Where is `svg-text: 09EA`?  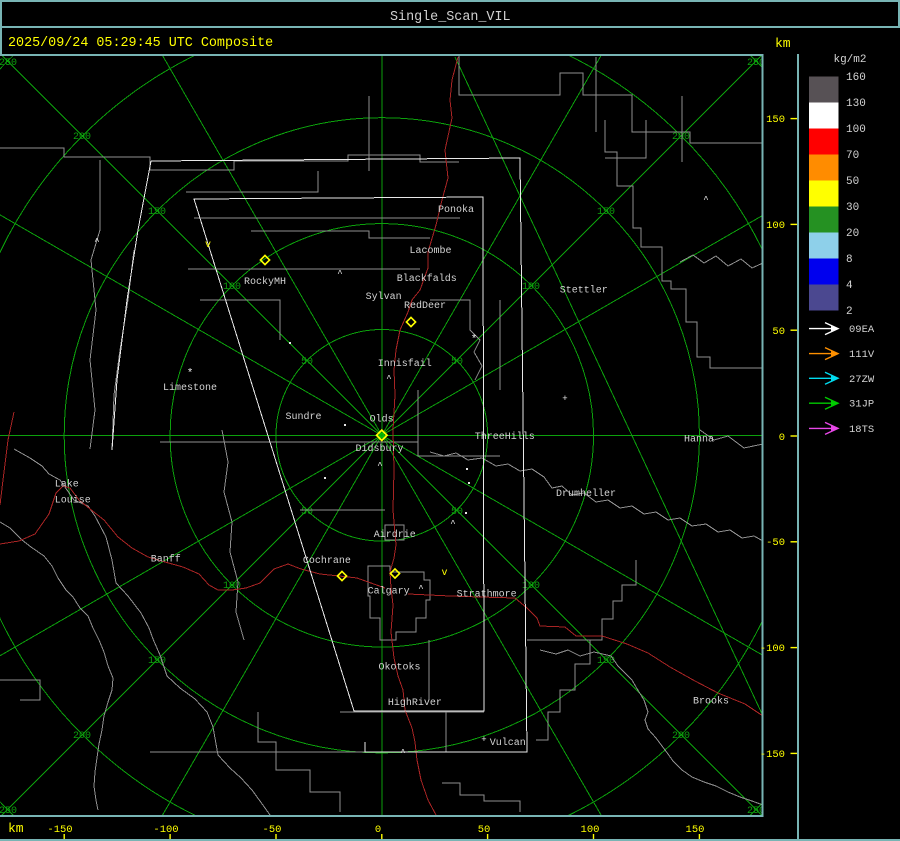 svg-text: 09EA is located at coordinates (862, 330).